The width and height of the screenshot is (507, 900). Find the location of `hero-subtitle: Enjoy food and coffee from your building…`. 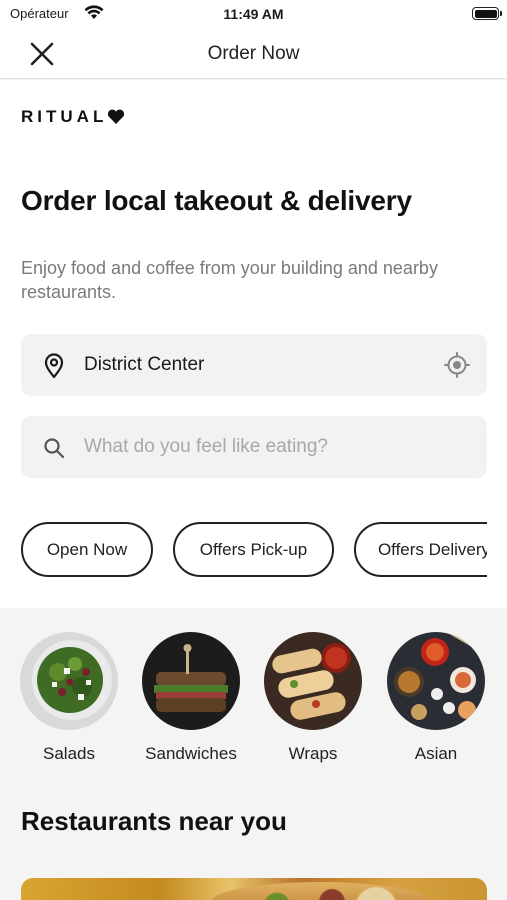

hero-subtitle: Enjoy food and coffee from your building… is located at coordinates (229, 280).